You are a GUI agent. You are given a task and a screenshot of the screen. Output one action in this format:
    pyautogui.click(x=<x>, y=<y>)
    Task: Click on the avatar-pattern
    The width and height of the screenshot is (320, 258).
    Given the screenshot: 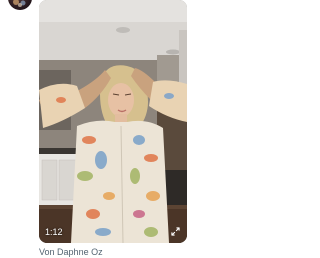 What is the action you would take?
    pyautogui.click(x=19, y=3)
    